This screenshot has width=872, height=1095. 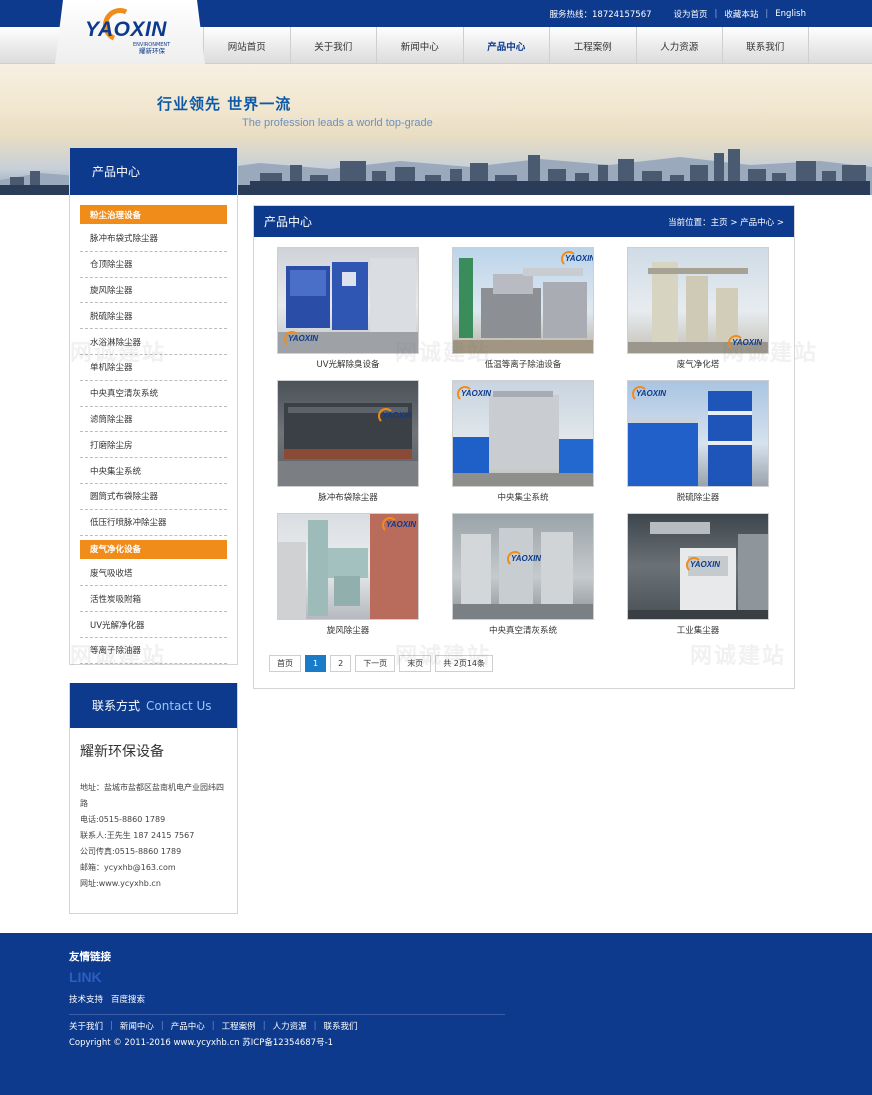 What do you see at coordinates (153, 316) in the screenshot?
I see `sidebar-item: 脱硫除尘器` at bounding box center [153, 316].